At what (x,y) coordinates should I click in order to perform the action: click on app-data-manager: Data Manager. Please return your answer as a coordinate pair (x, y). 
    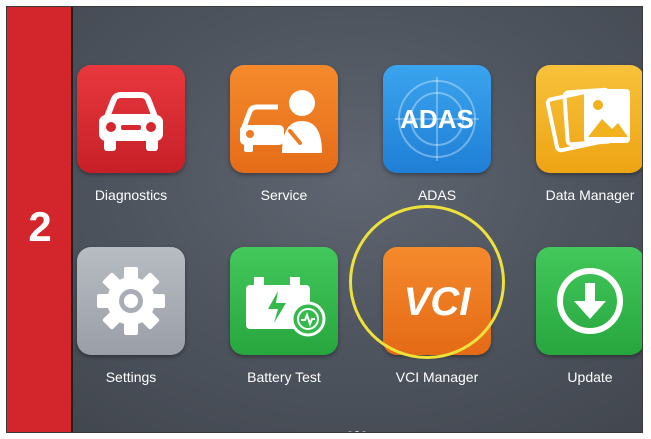
    Looking at the image, I should click on (586, 134).